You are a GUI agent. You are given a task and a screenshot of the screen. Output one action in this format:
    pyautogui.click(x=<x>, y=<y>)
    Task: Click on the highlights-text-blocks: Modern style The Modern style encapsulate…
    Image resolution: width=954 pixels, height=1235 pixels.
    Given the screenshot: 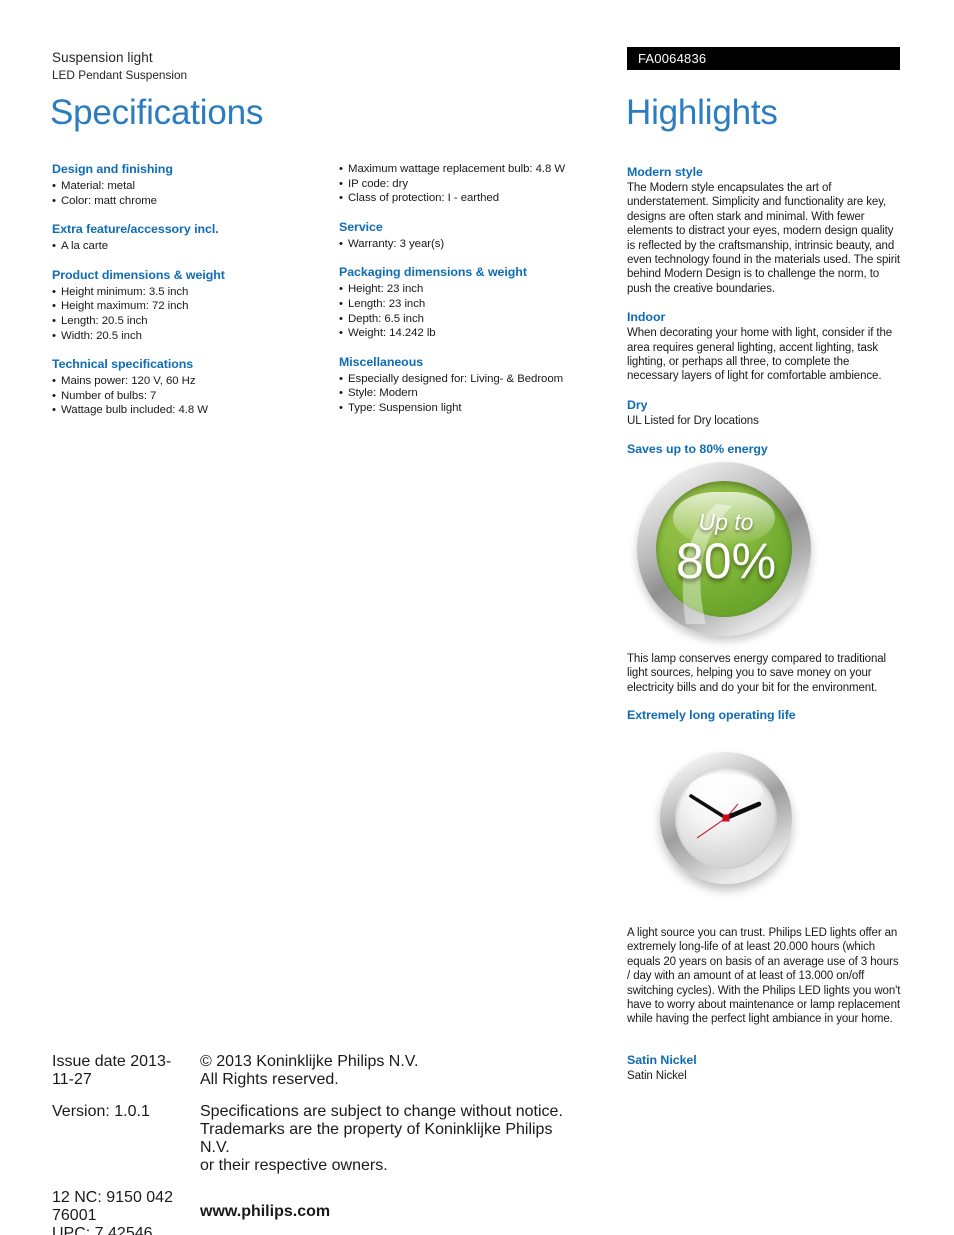 What is the action you would take?
    pyautogui.click(x=764, y=296)
    